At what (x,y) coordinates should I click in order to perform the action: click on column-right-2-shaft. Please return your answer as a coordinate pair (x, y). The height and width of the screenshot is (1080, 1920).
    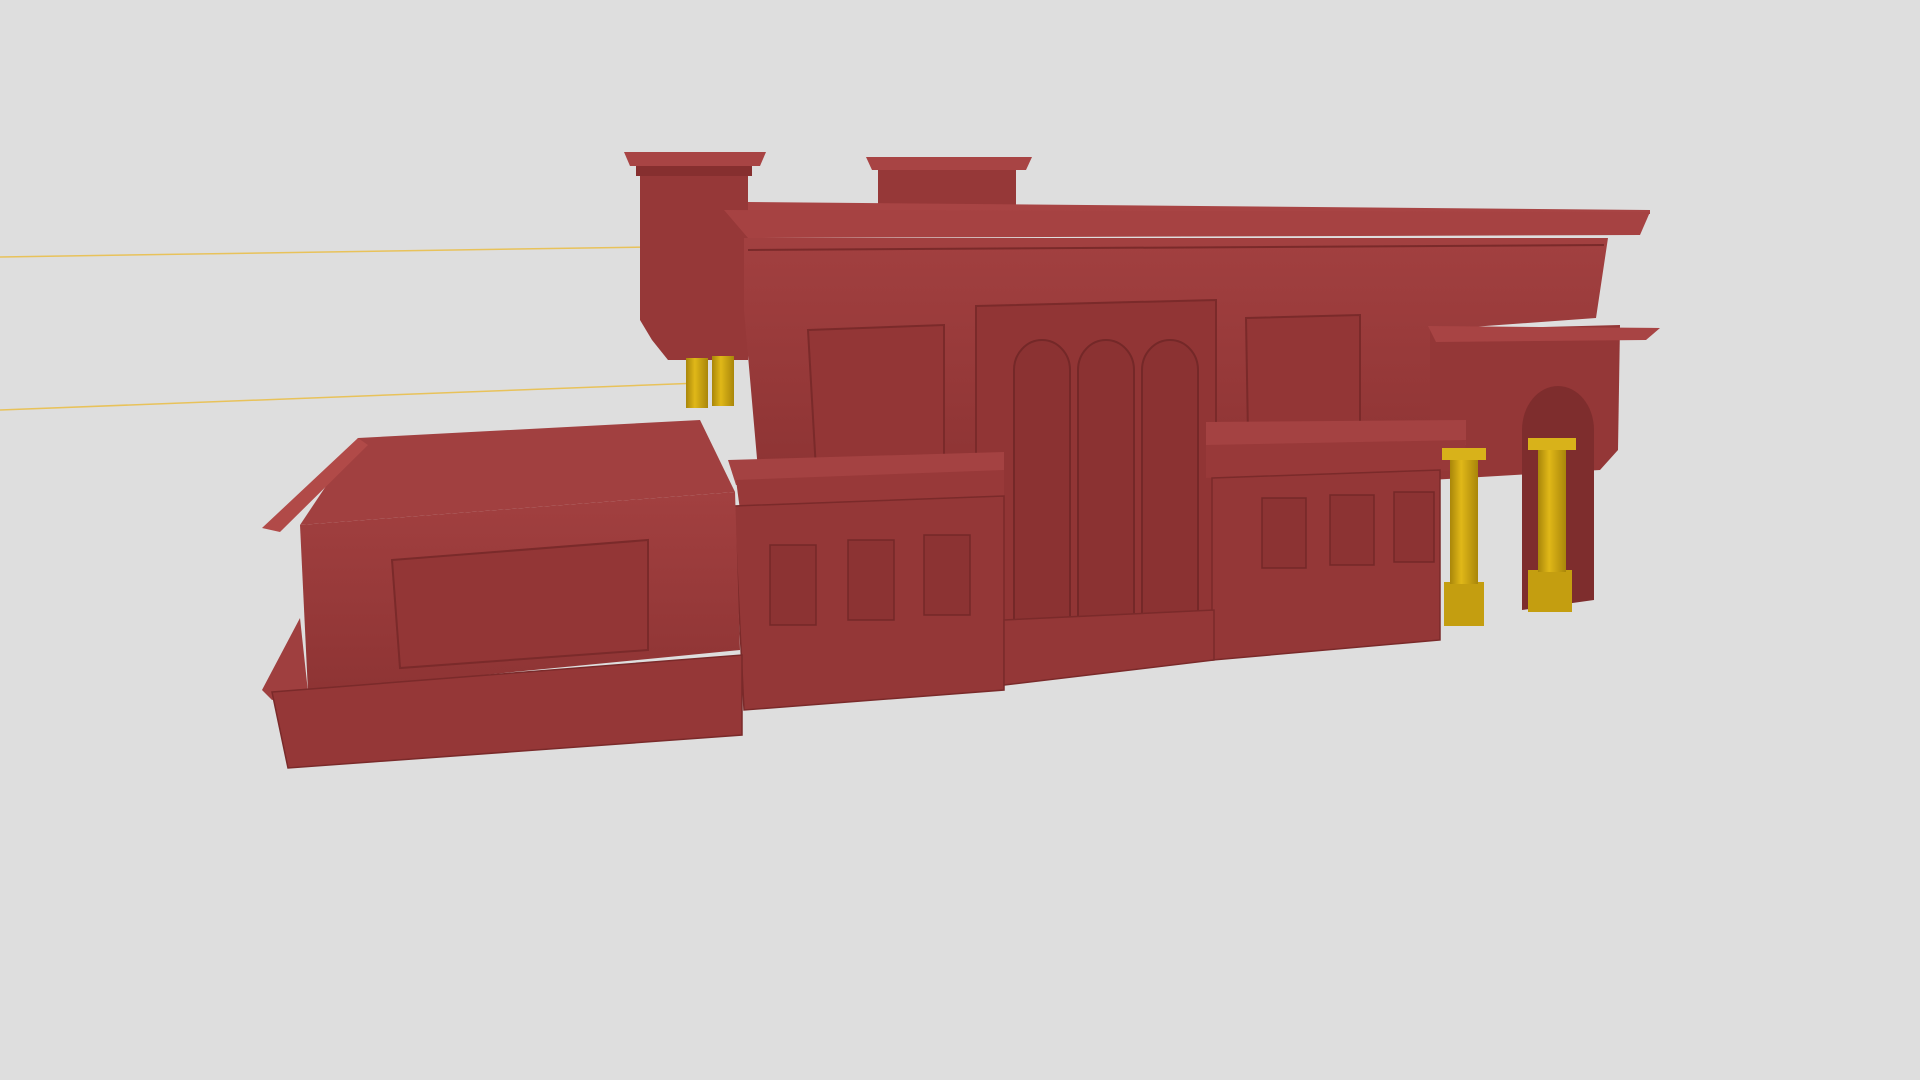
    Looking at the image, I should click on (1552, 510).